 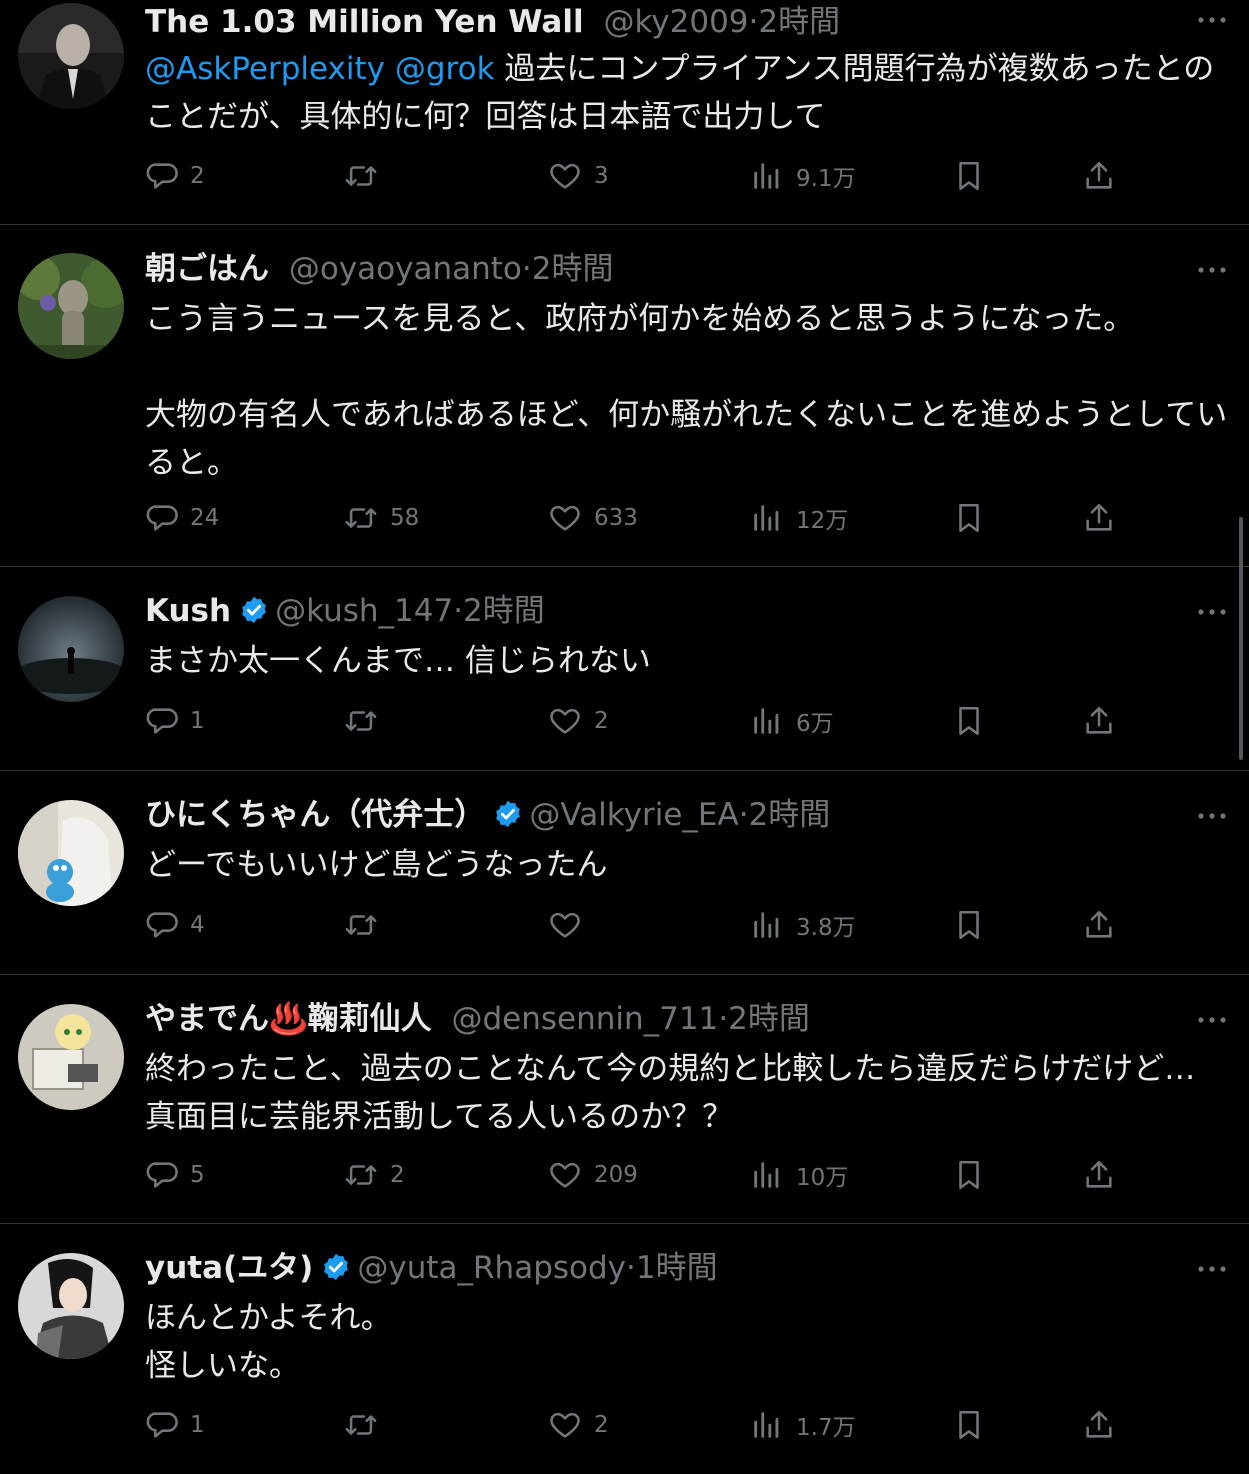 What do you see at coordinates (672, 1268) in the screenshot?
I see `timestamp: ·1時間` at bounding box center [672, 1268].